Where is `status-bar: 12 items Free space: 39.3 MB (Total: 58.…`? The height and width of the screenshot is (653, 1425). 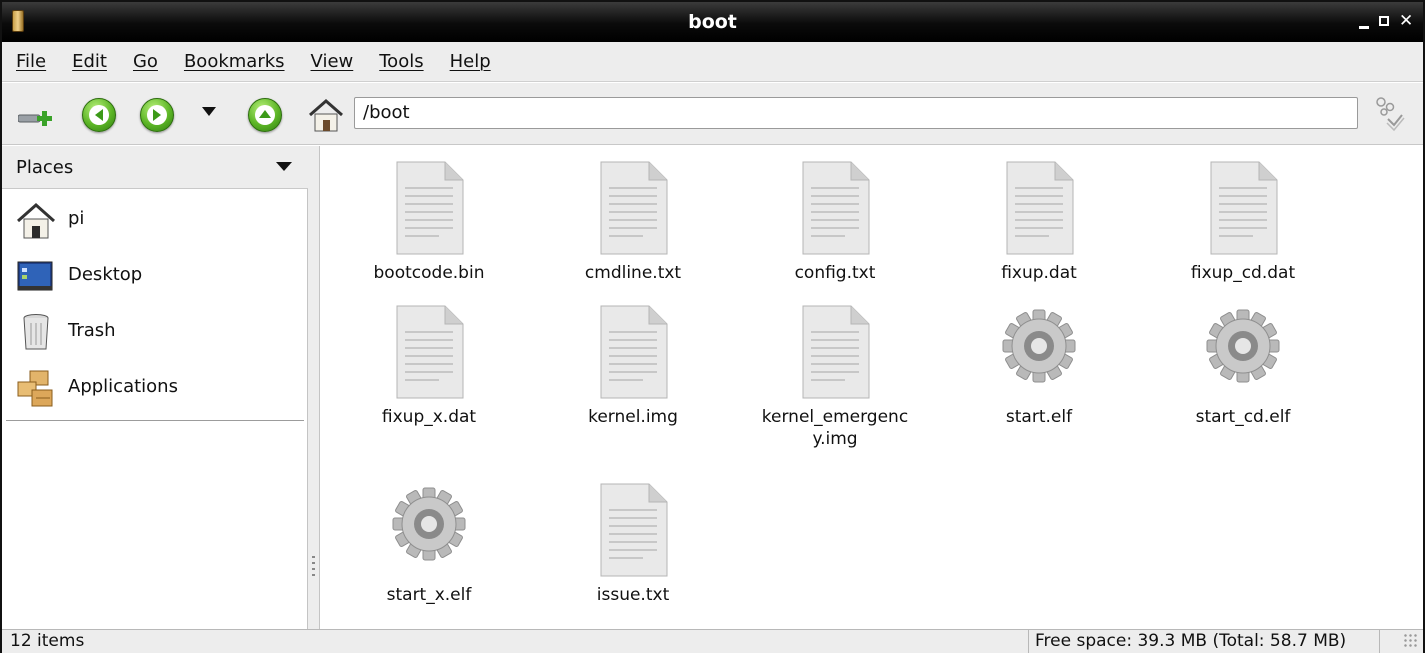 status-bar: 12 items Free space: 39.3 MB (Total: 58.… is located at coordinates (712, 641).